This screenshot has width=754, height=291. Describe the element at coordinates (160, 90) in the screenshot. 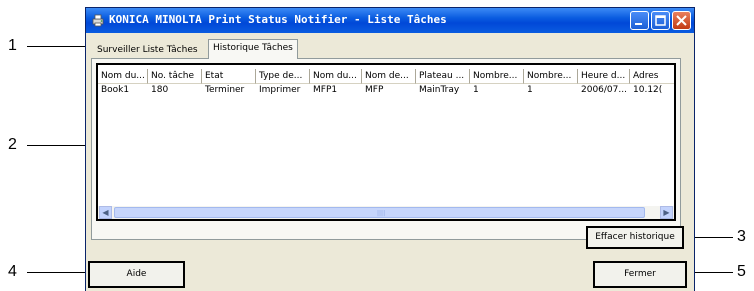

I see `table-cell: 180` at that location.